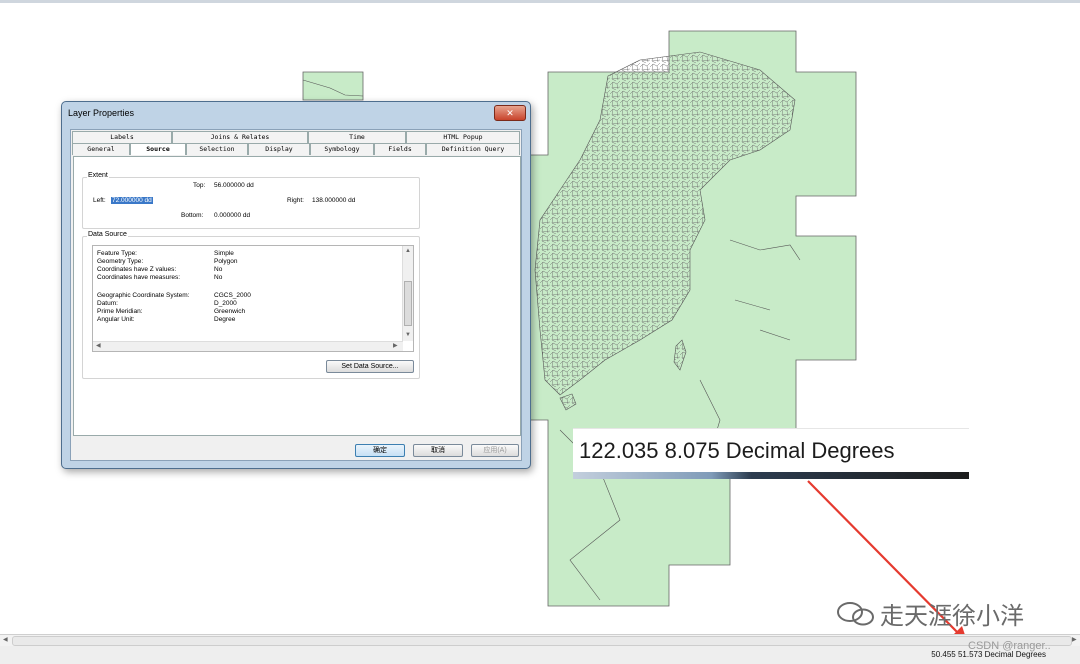  What do you see at coordinates (107, 303) in the screenshot?
I see `ds-key: Datum:` at bounding box center [107, 303].